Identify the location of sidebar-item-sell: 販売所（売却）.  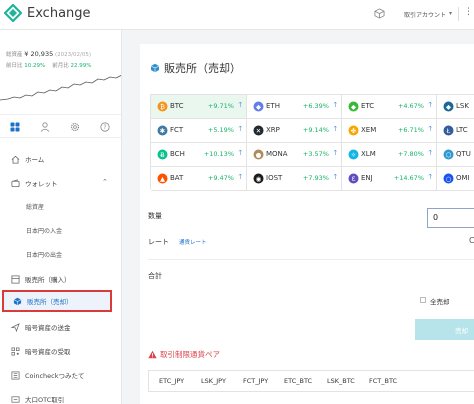
(57, 301).